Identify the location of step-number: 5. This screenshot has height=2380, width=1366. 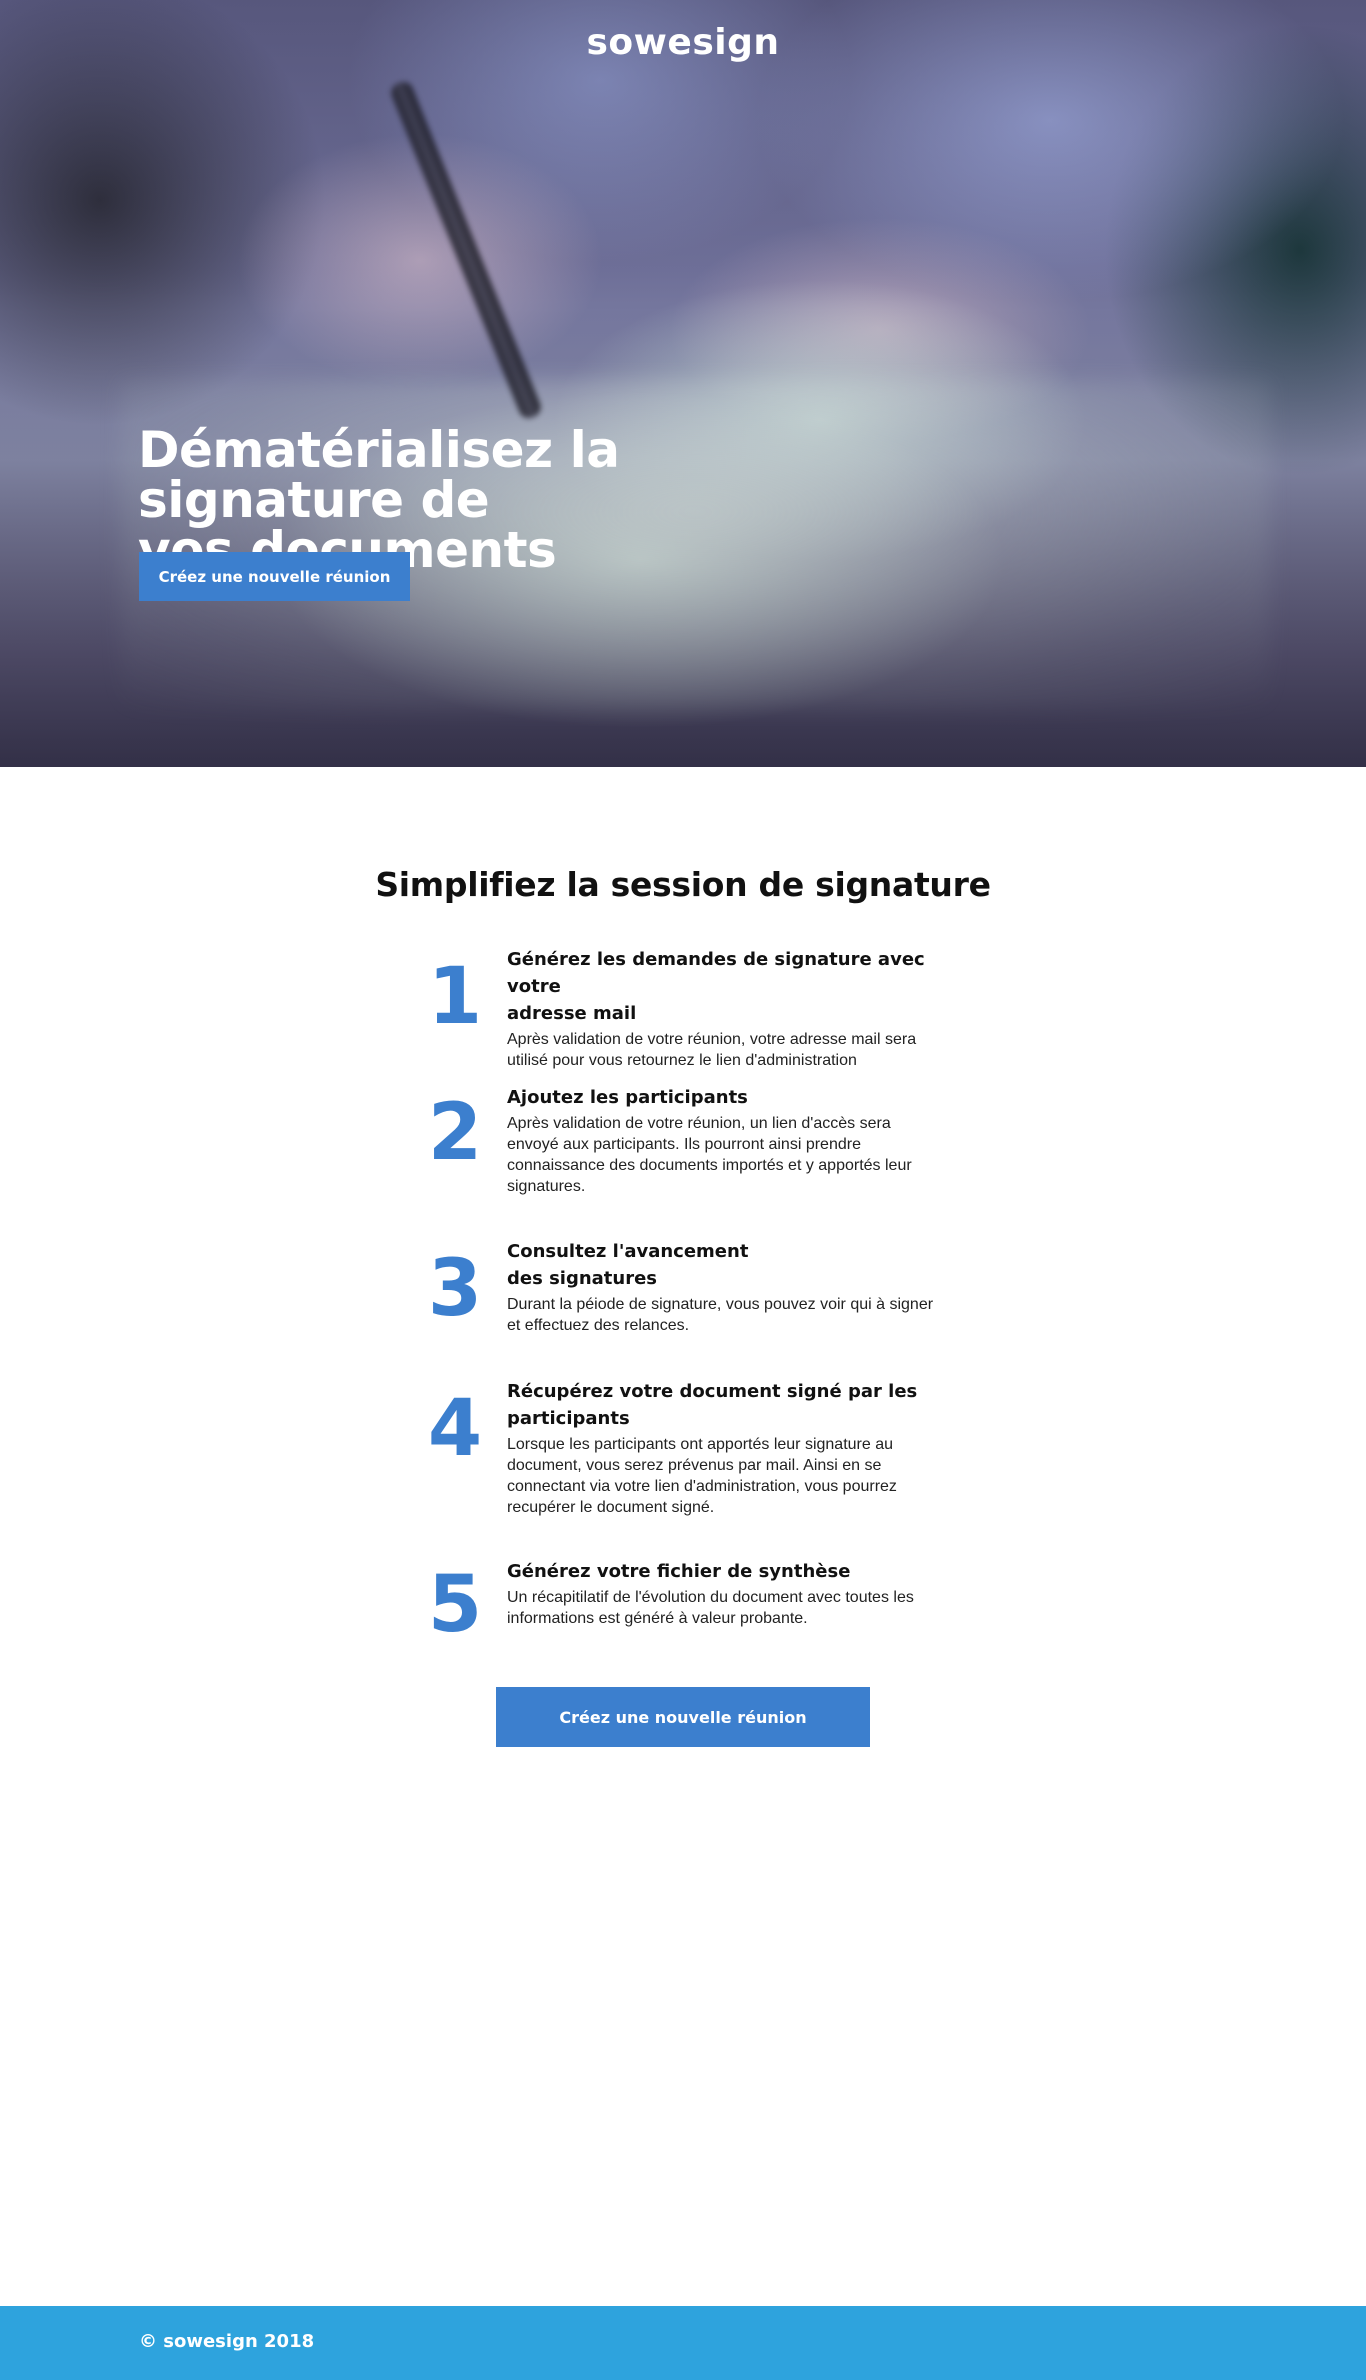
(455, 1605).